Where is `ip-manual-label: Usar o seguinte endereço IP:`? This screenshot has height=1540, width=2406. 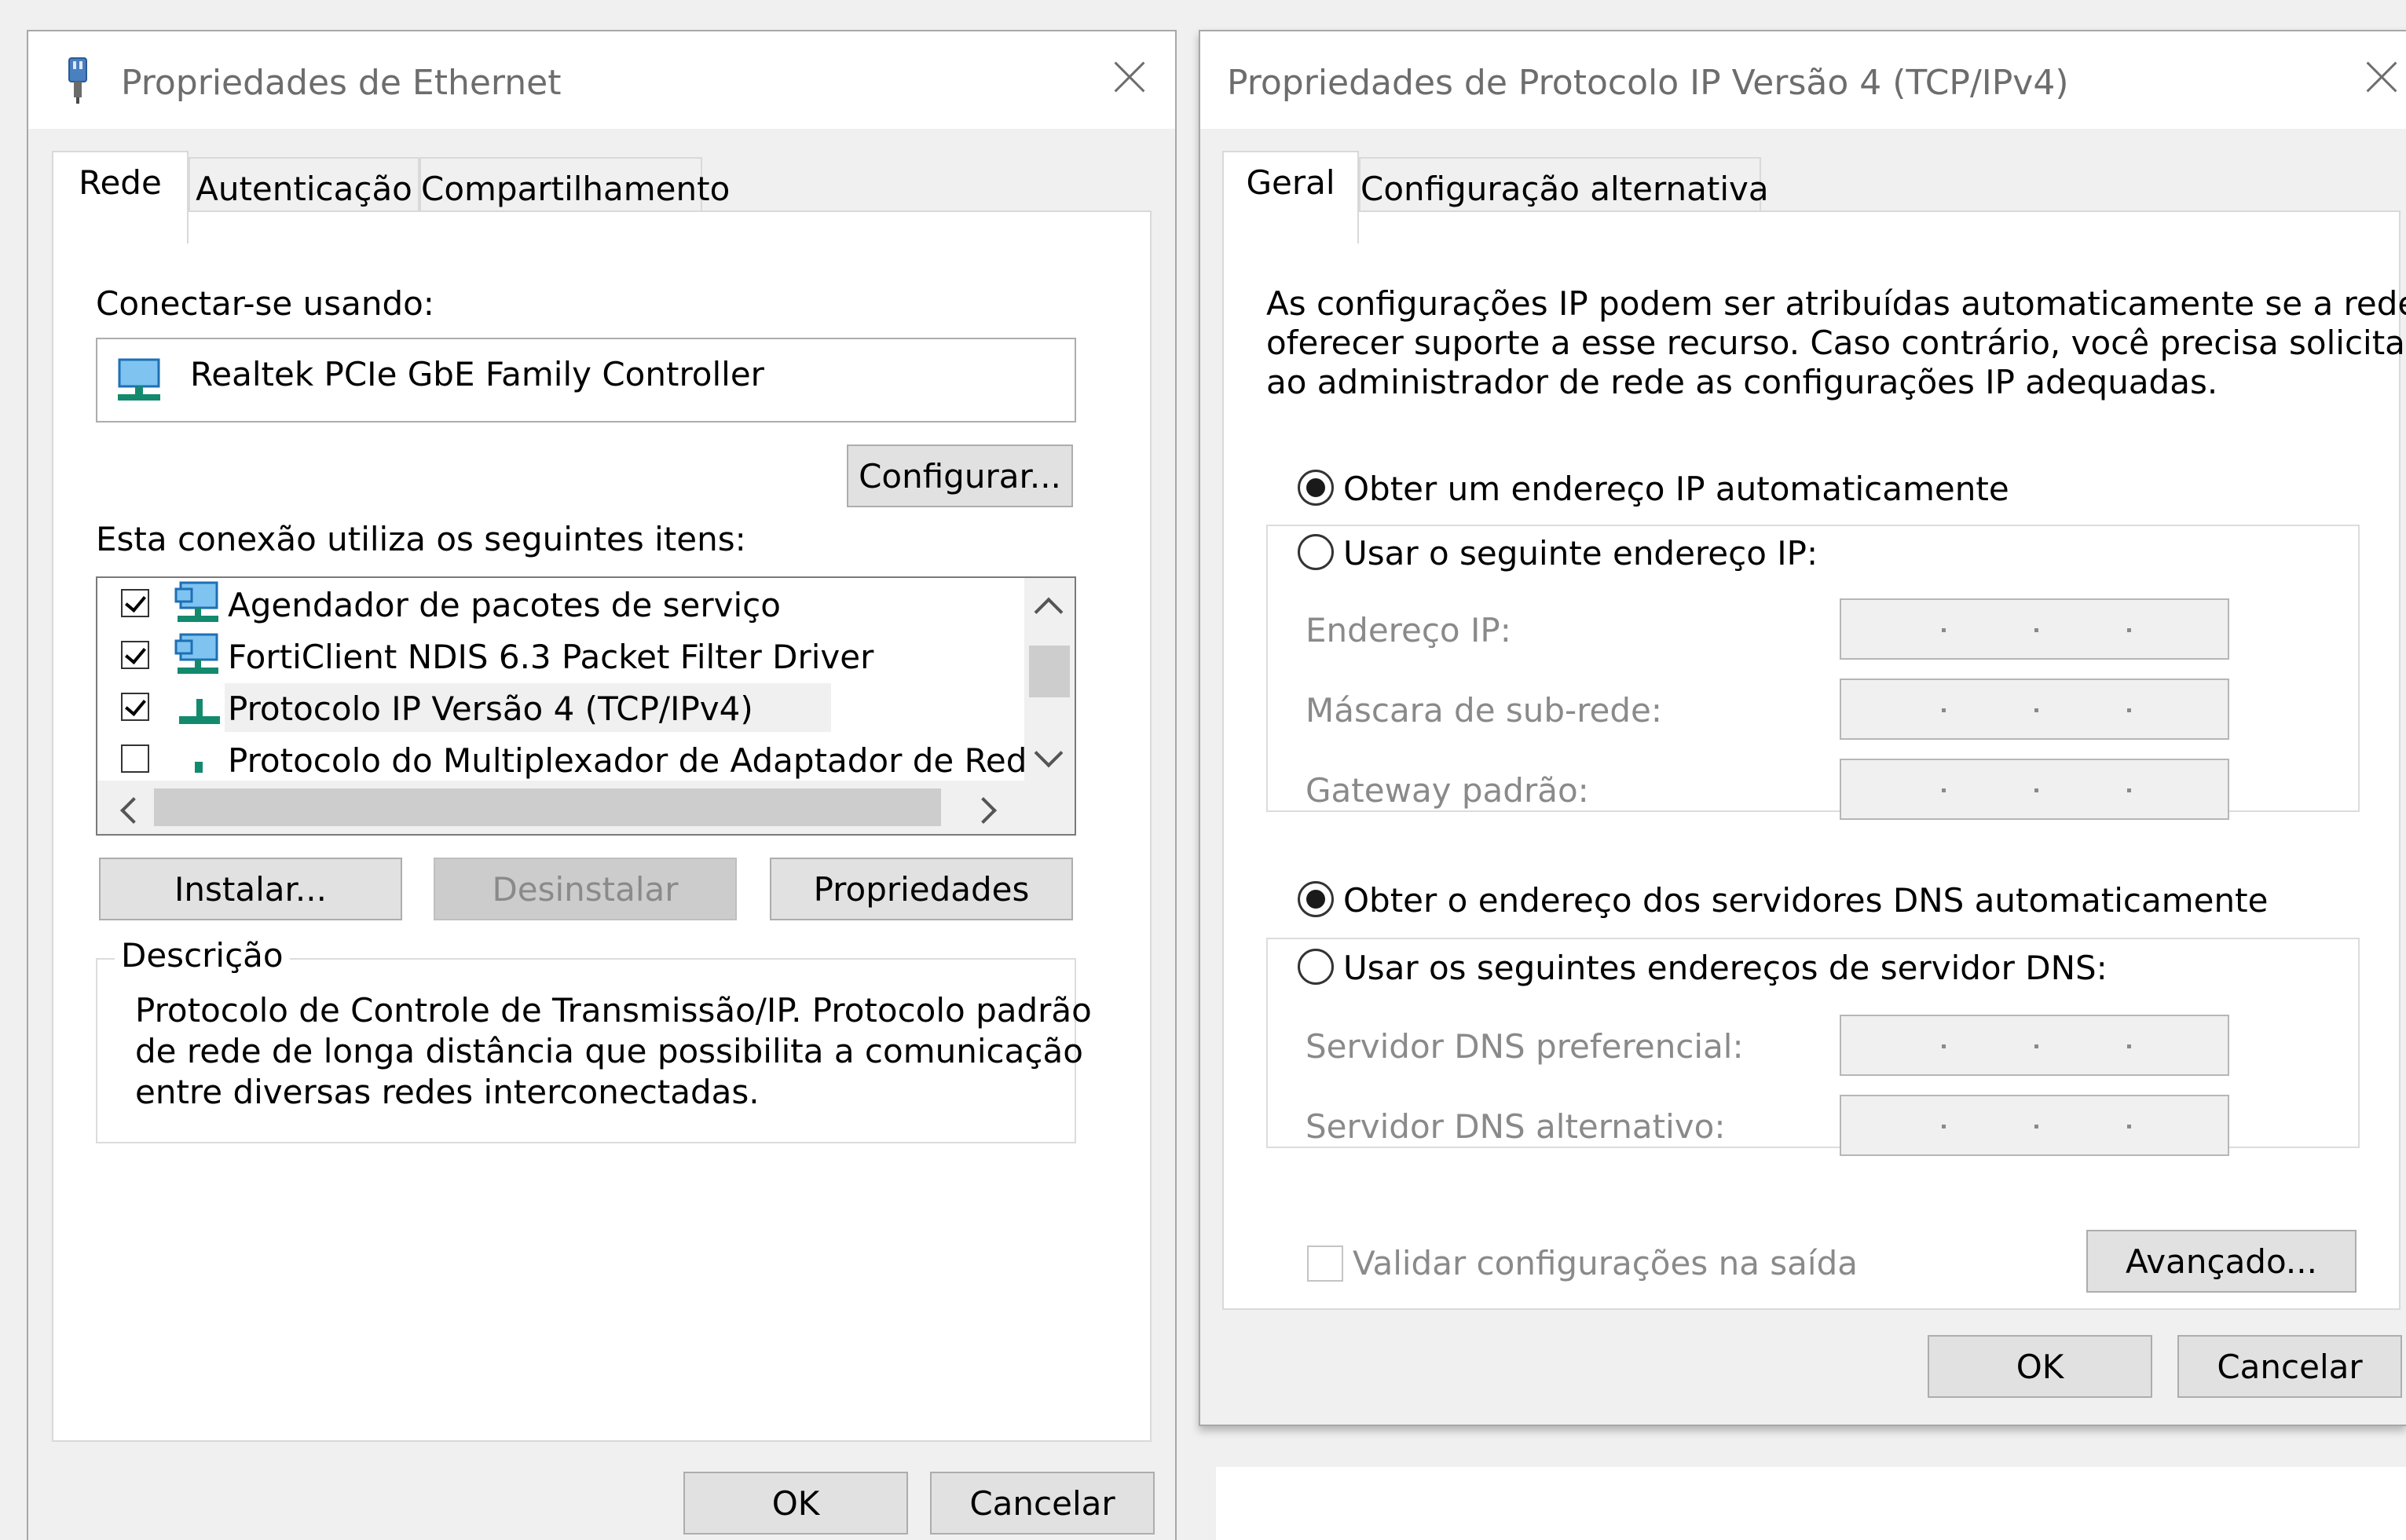
ip-manual-label: Usar o seguinte endereço IP: is located at coordinates (1581, 553).